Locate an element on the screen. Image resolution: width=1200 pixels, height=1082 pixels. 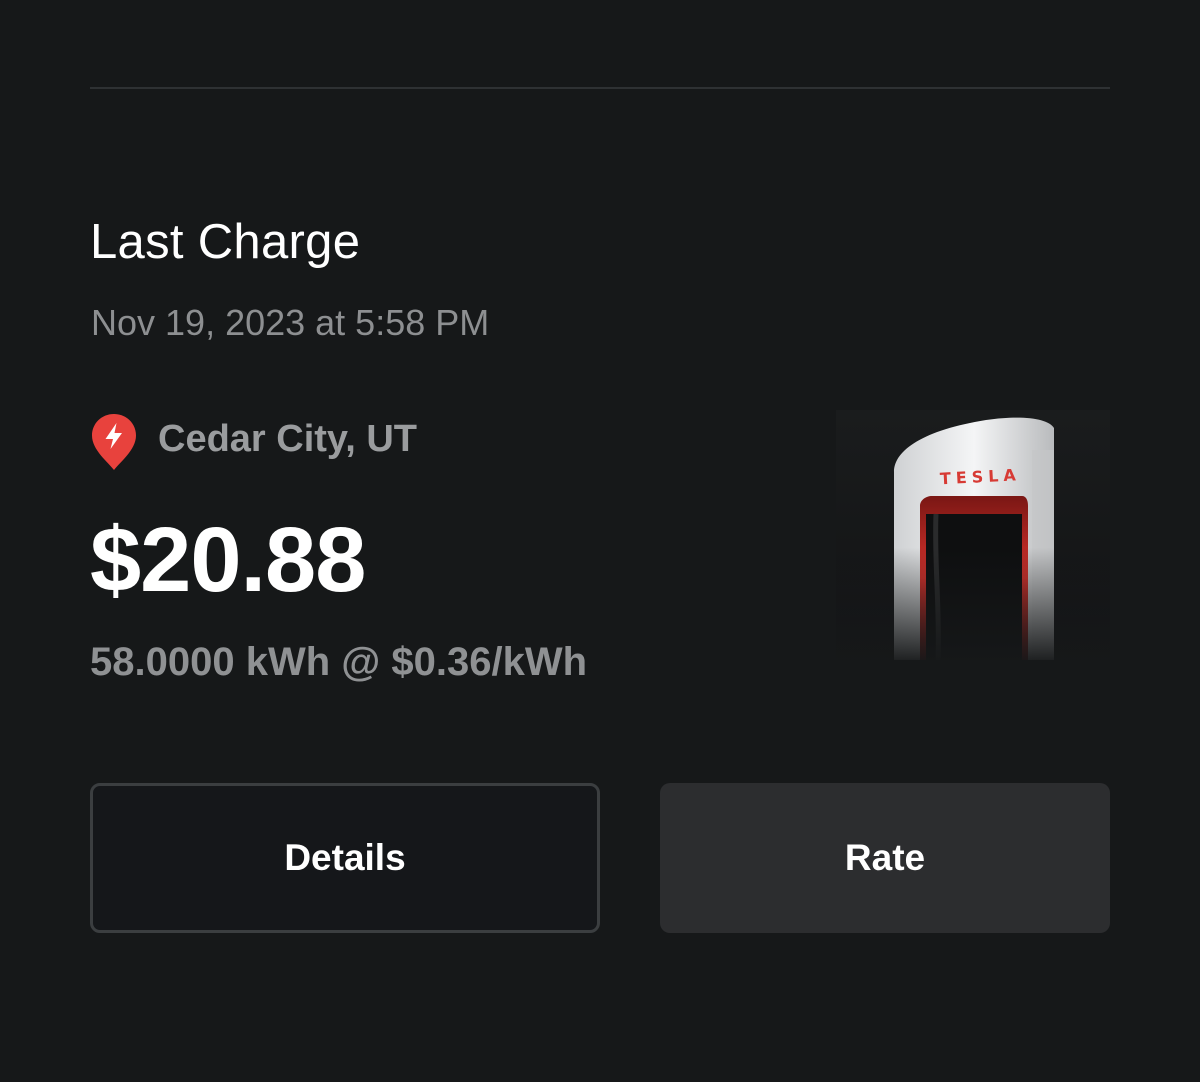
location-row: Cedar City, UT is located at coordinates (253, 443).